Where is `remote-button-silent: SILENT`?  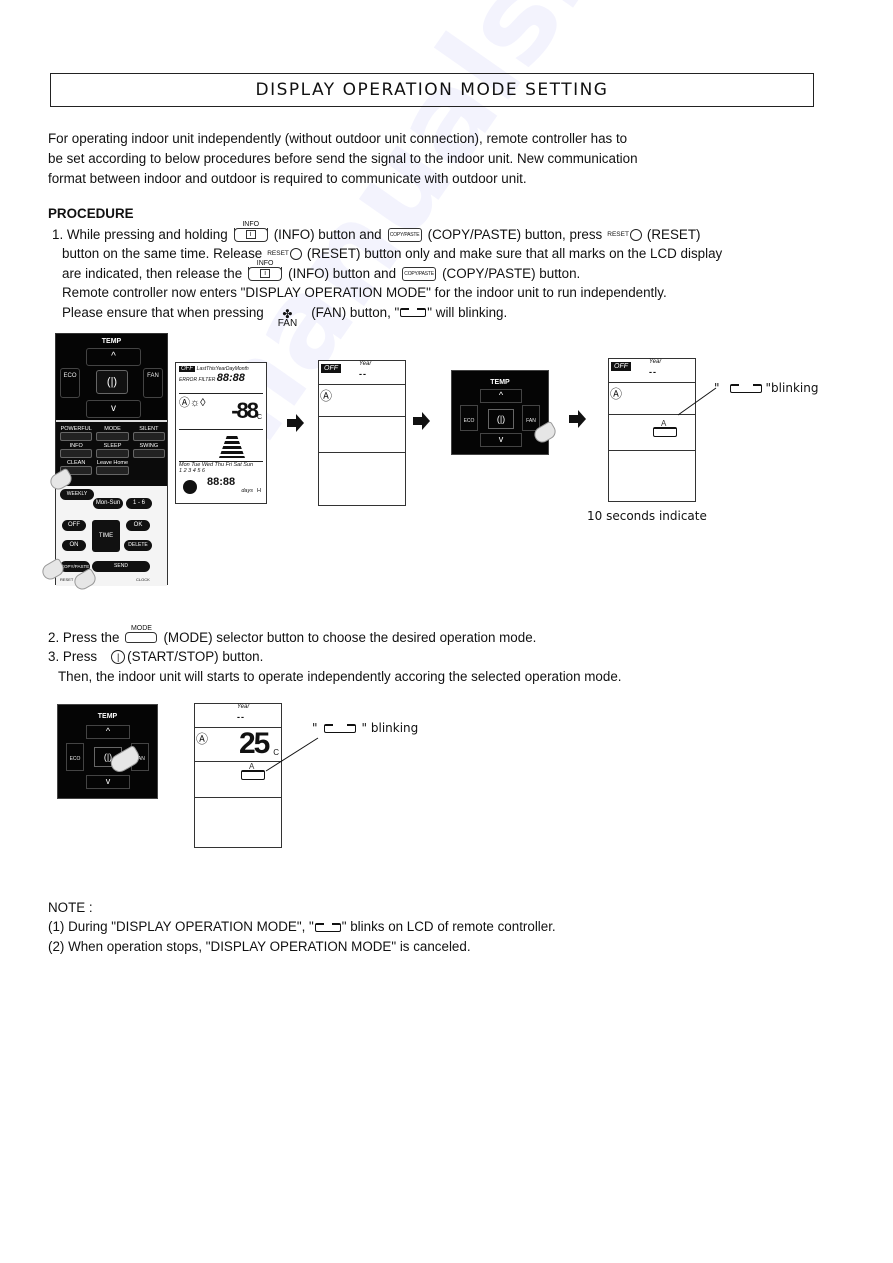
remote-button-silent: SILENT is located at coordinates (148, 433).